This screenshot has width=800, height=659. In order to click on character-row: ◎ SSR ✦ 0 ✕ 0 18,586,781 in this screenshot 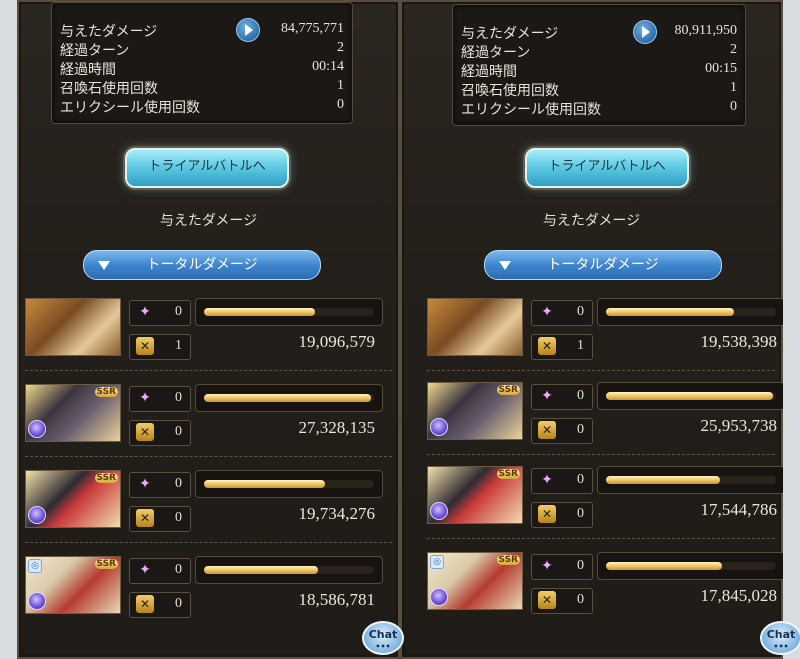, I will do `click(204, 587)`.